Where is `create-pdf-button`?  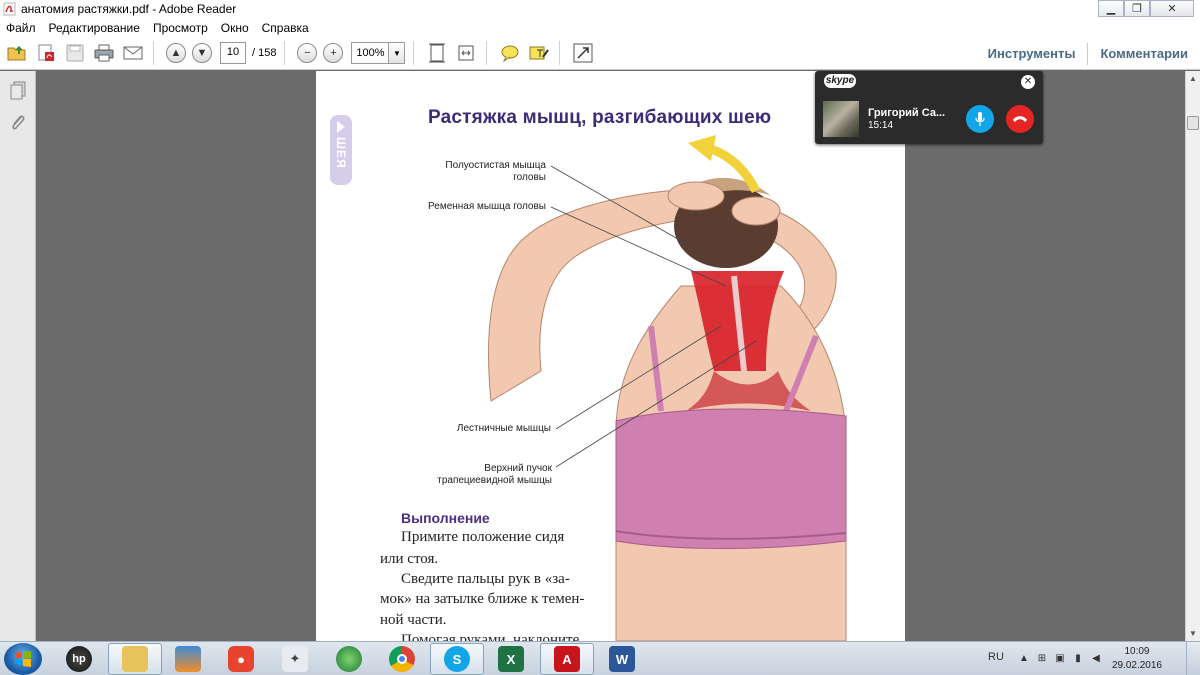
create-pdf-button is located at coordinates (46, 53).